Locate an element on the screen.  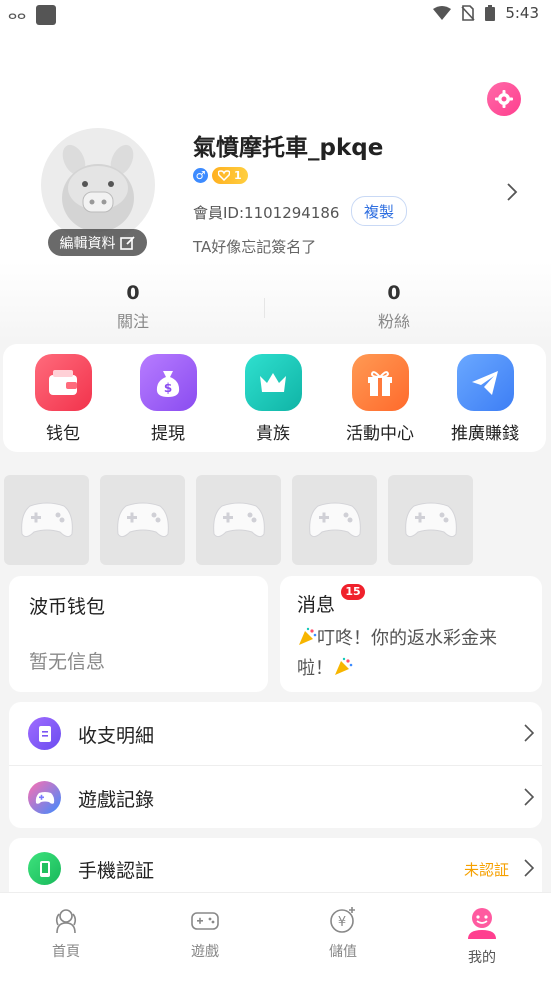
nav-label: 儲值 is located at coordinates (343, 952).